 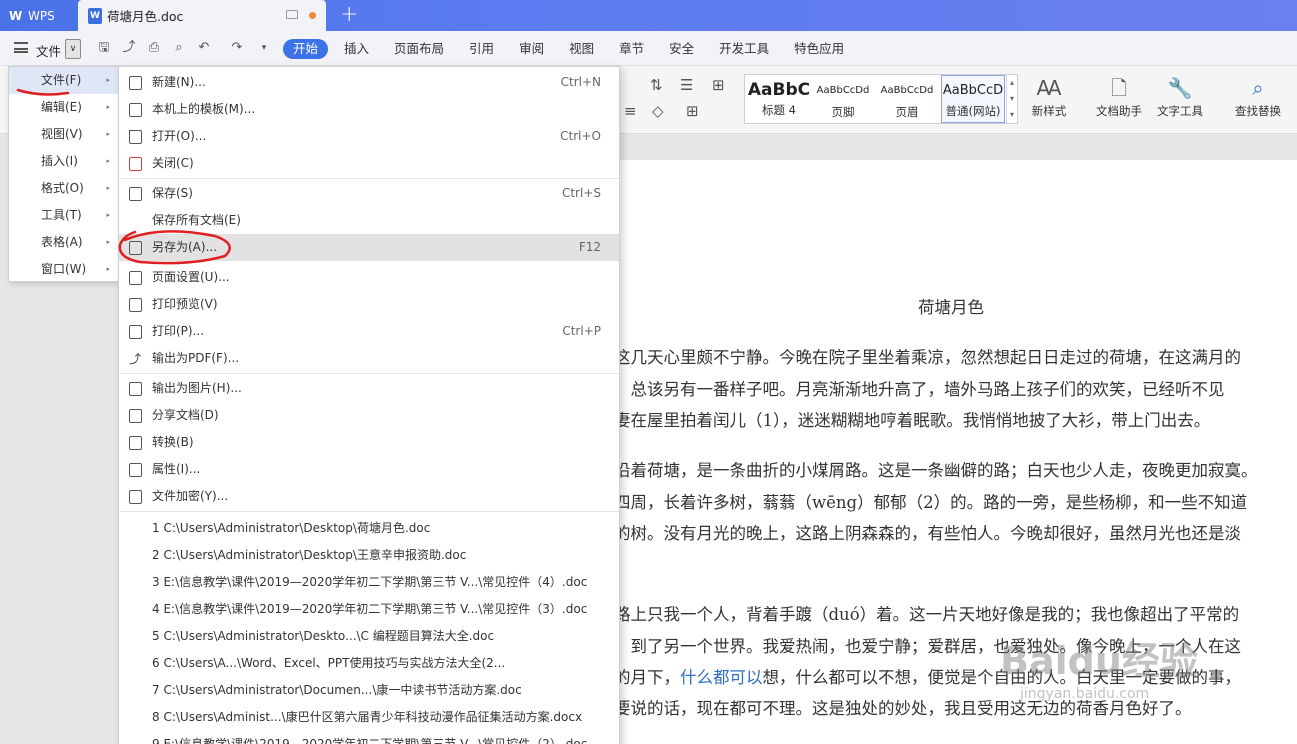 I want to click on style-gallery-scroll: ▴ ▾ ▾, so click(x=1011, y=99).